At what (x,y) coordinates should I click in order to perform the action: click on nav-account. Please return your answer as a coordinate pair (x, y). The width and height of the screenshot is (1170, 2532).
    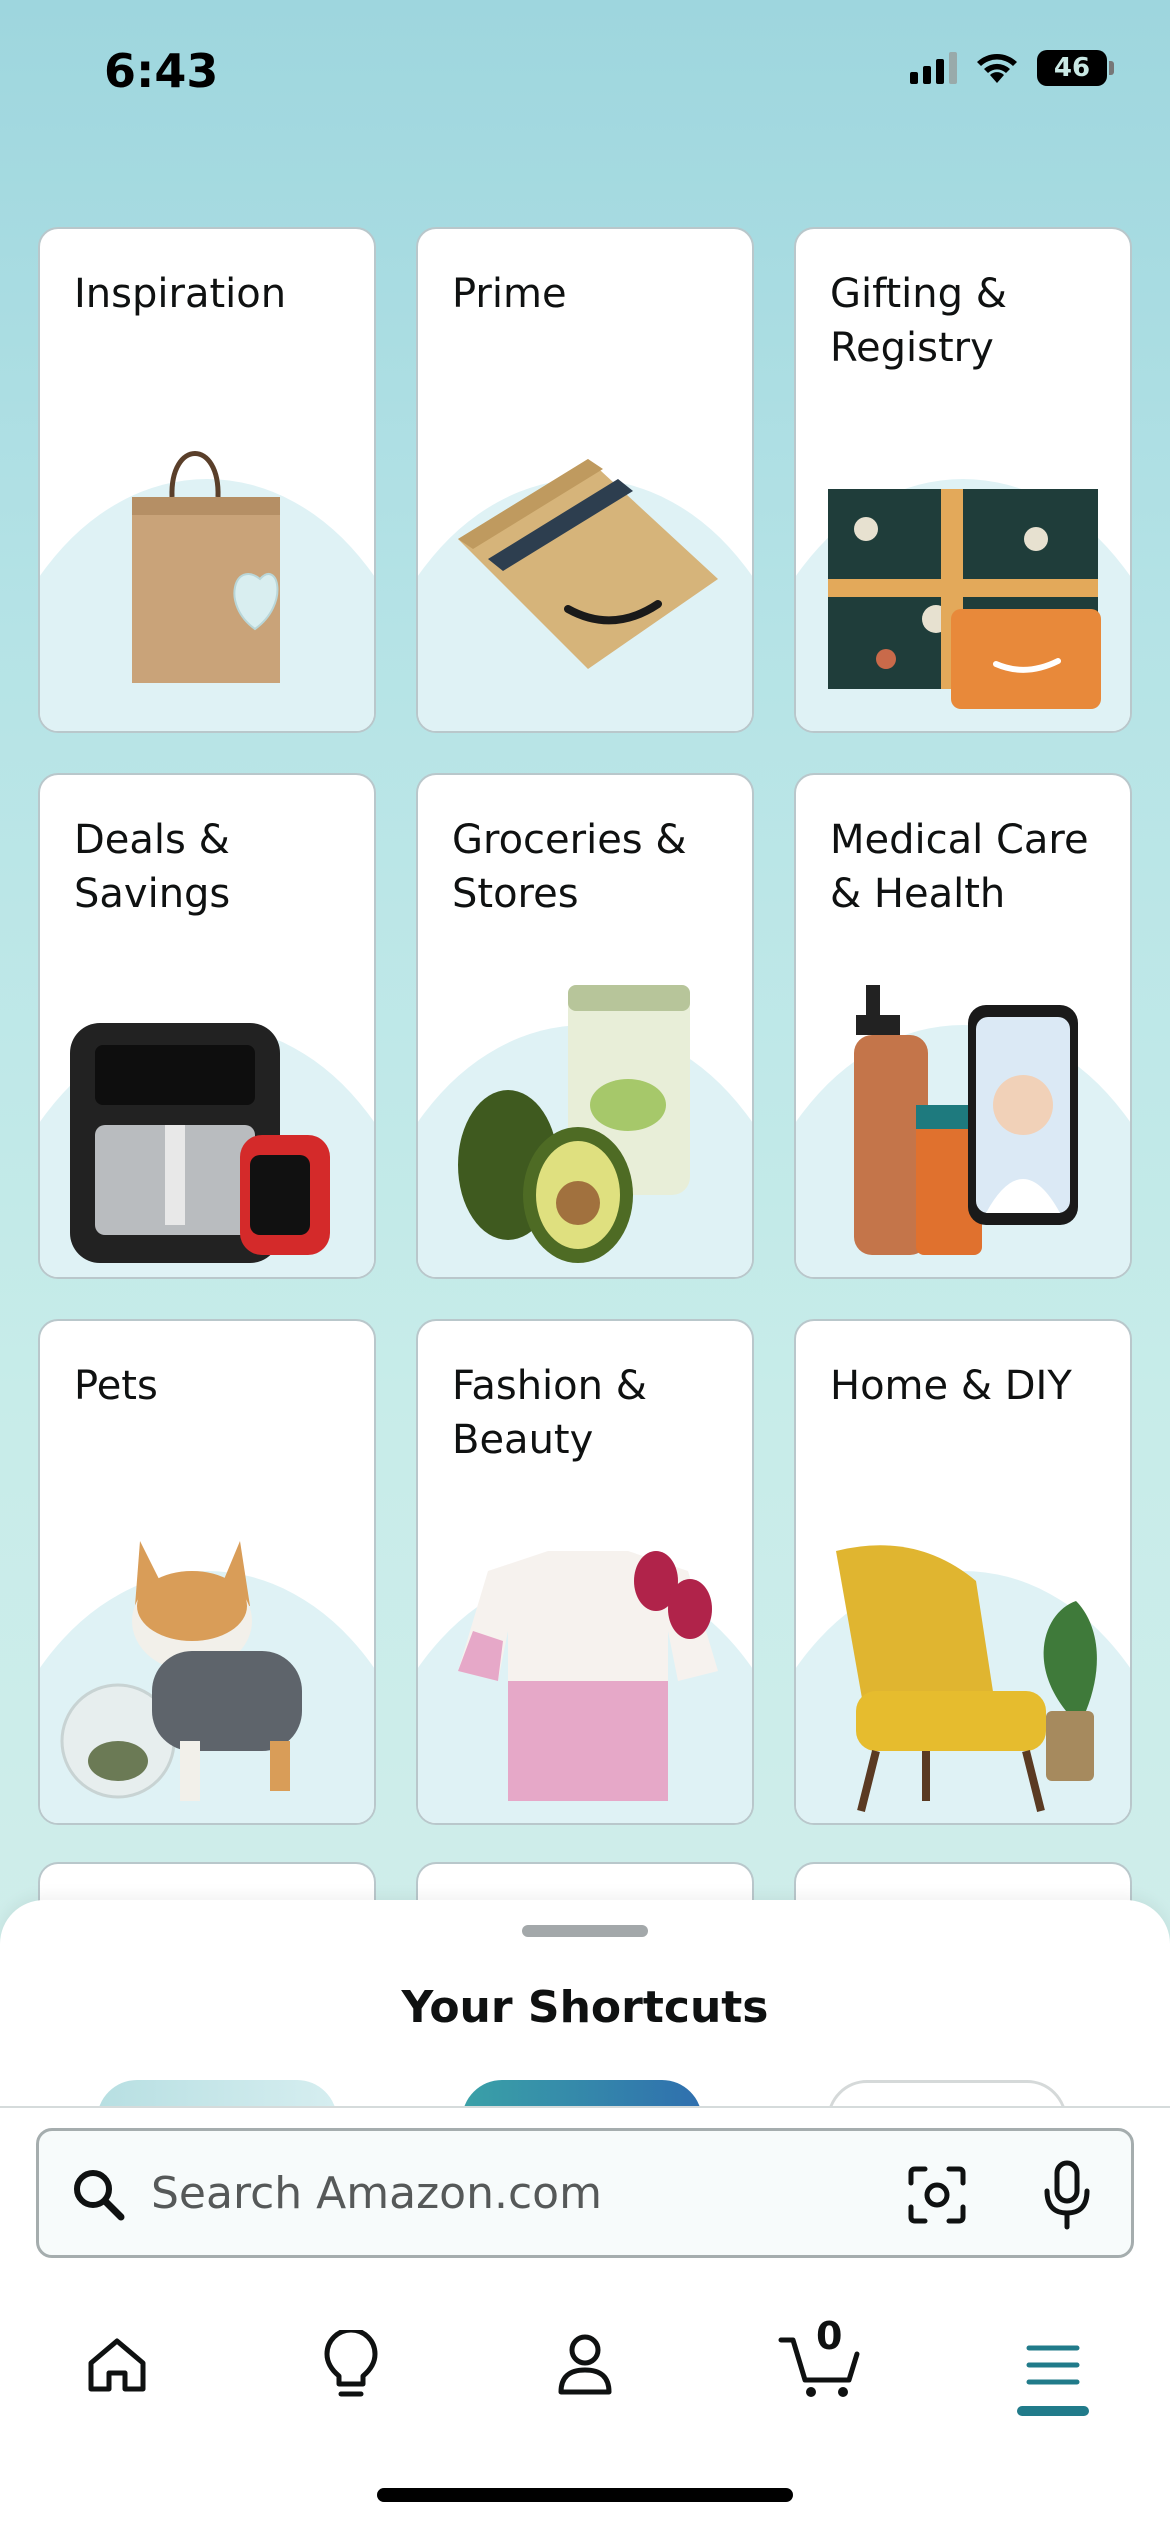
    Looking at the image, I should click on (585, 2365).